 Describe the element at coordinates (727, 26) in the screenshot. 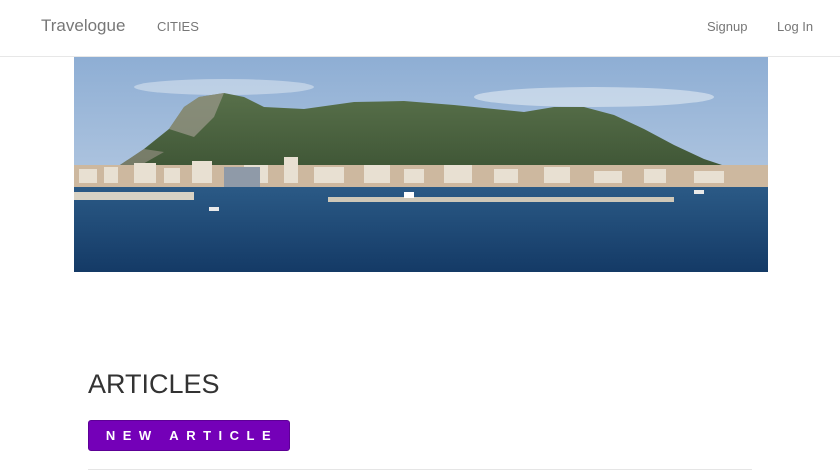

I see `nav-signup-link: Signup` at that location.